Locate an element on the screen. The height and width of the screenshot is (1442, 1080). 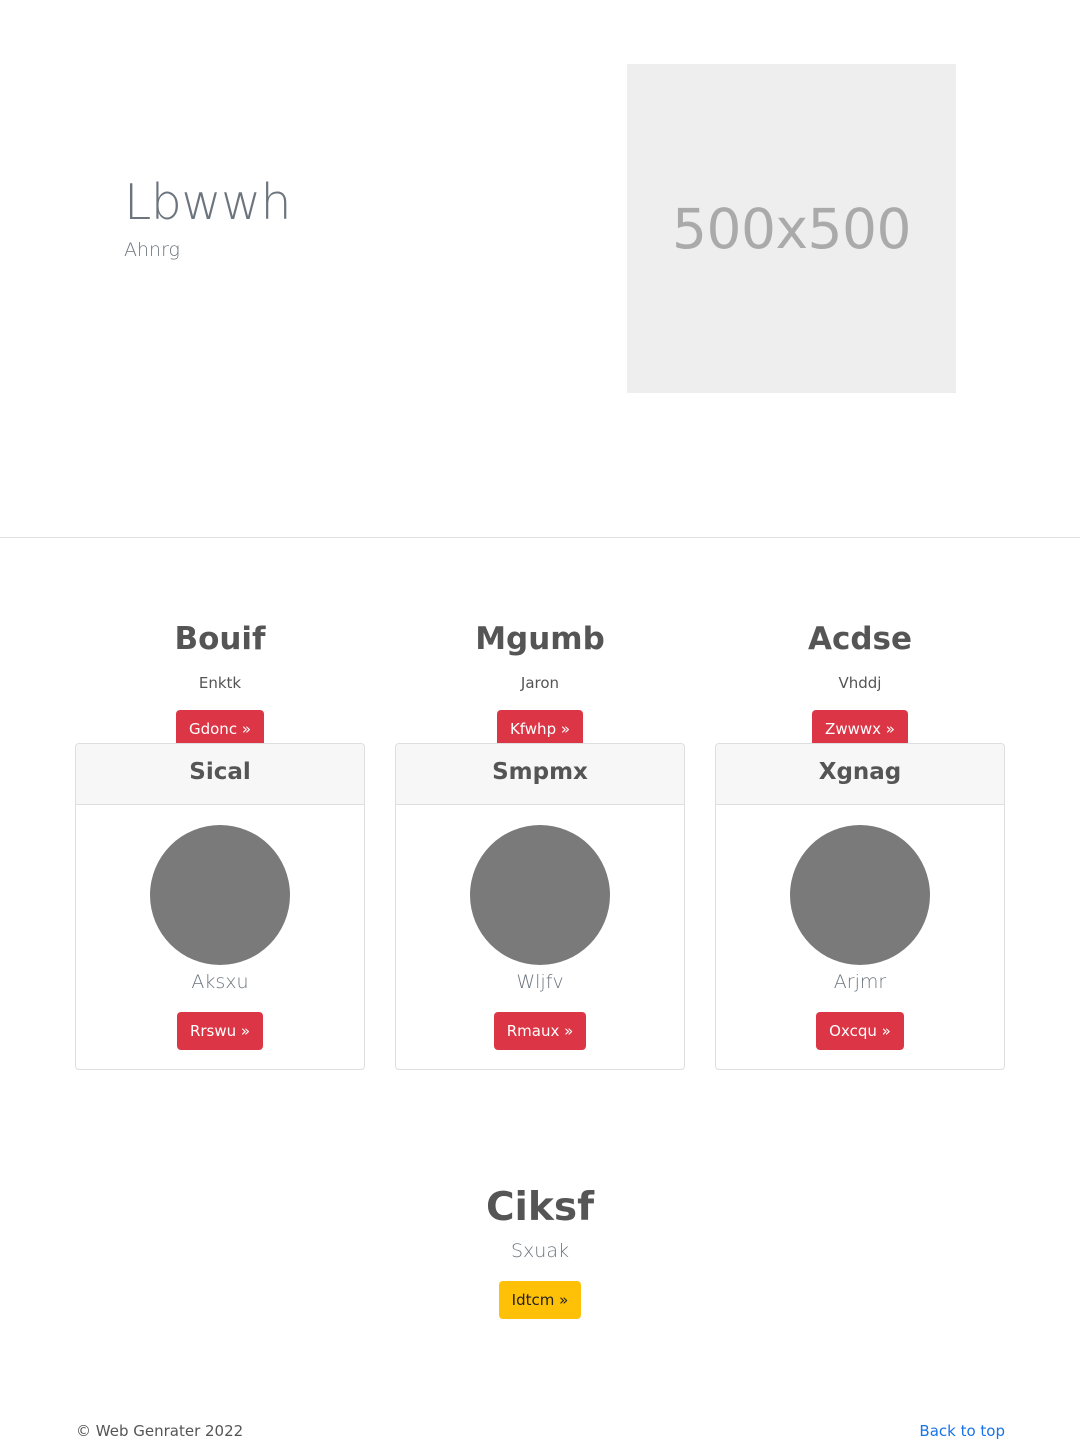
card-header: Smpmx is located at coordinates (540, 774).